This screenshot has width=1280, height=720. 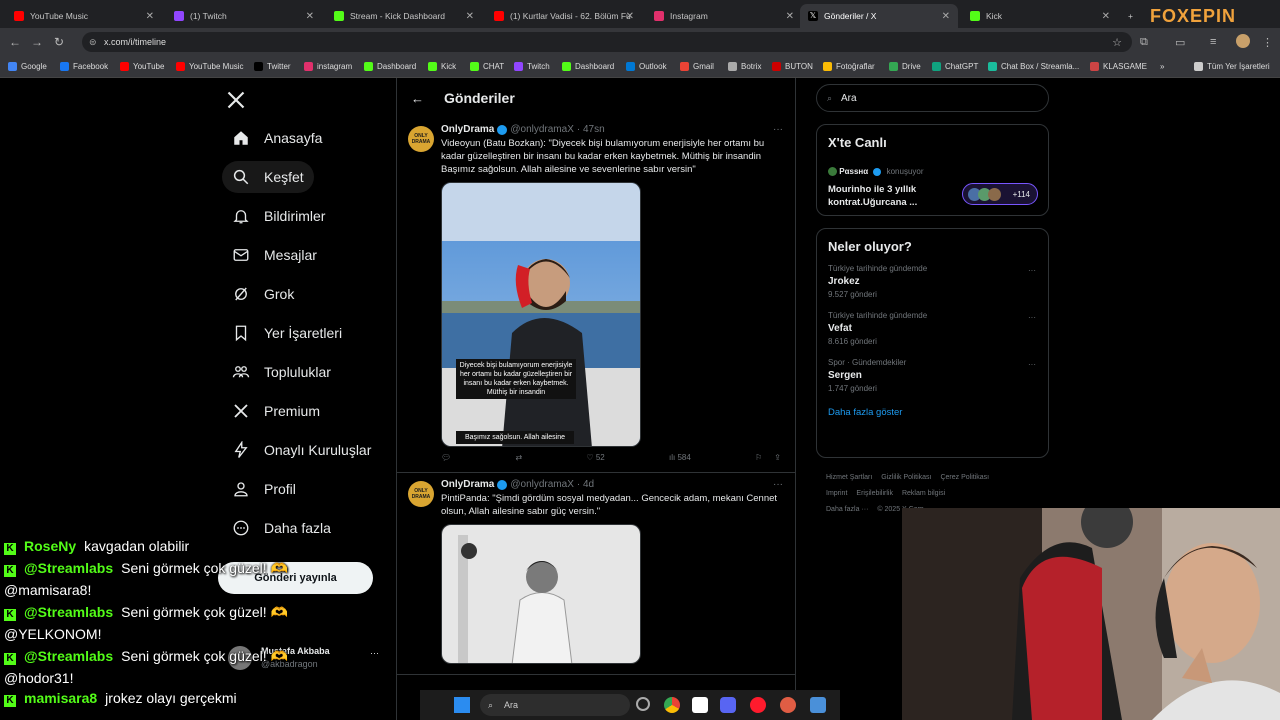 What do you see at coordinates (59, 42) in the screenshot?
I see `reload-icon: ↻` at bounding box center [59, 42].